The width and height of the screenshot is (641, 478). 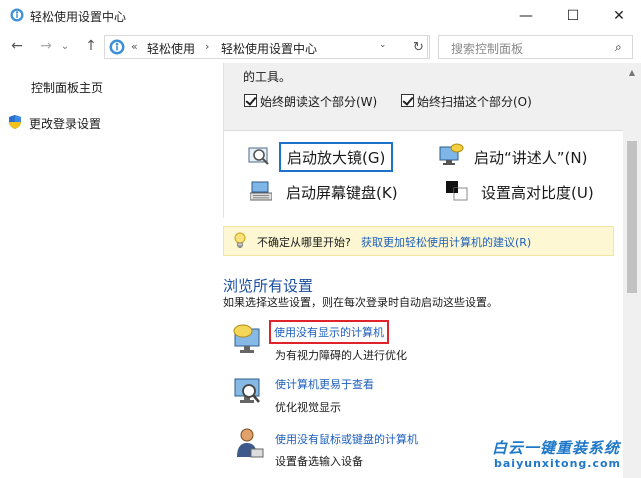 I want to click on scroll-up-arrow-icon: ▲, so click(x=632, y=72).